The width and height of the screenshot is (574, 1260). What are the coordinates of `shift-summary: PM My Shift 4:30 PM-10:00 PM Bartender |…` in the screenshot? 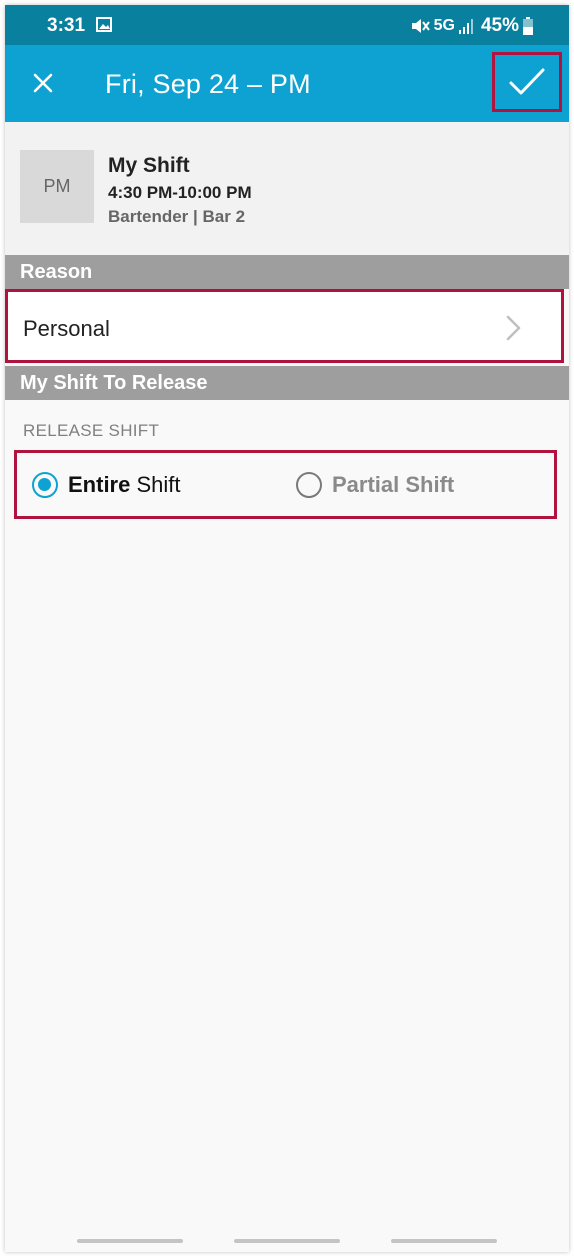 It's located at (287, 189).